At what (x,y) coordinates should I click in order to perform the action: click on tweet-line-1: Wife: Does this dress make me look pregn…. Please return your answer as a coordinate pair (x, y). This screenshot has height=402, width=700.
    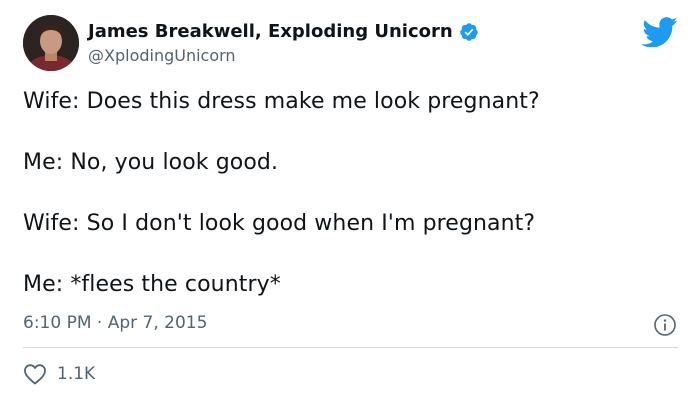
    Looking at the image, I should click on (281, 101).